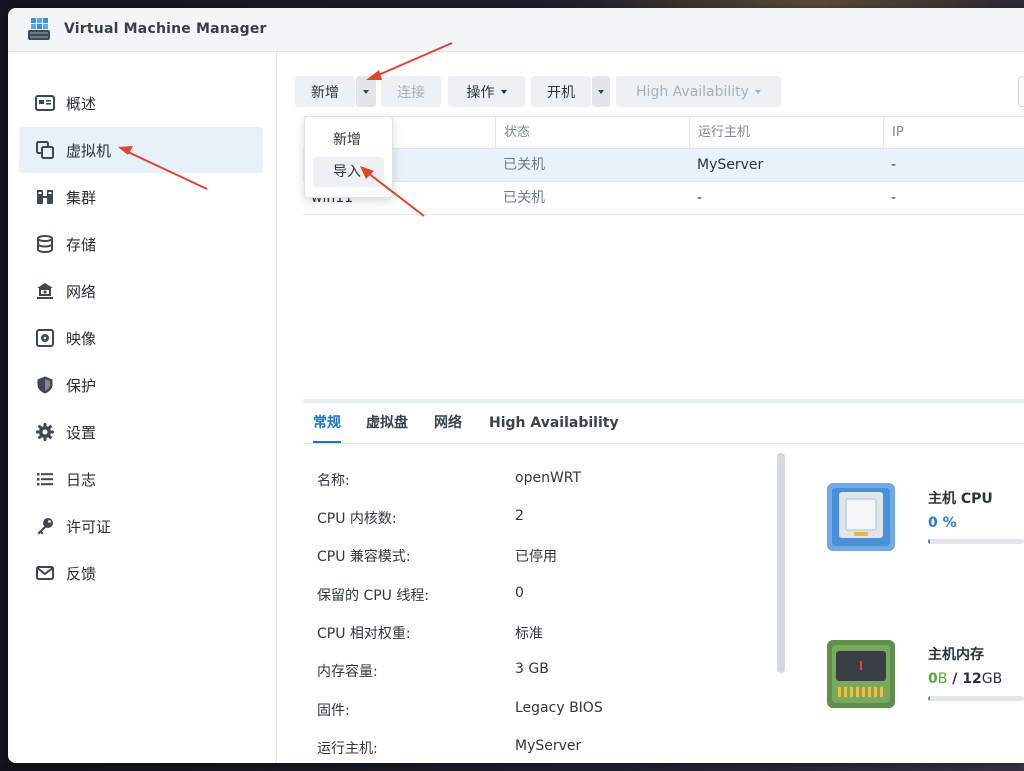 The width and height of the screenshot is (1024, 771). What do you see at coordinates (45, 526) in the screenshot?
I see `key-icon` at bounding box center [45, 526].